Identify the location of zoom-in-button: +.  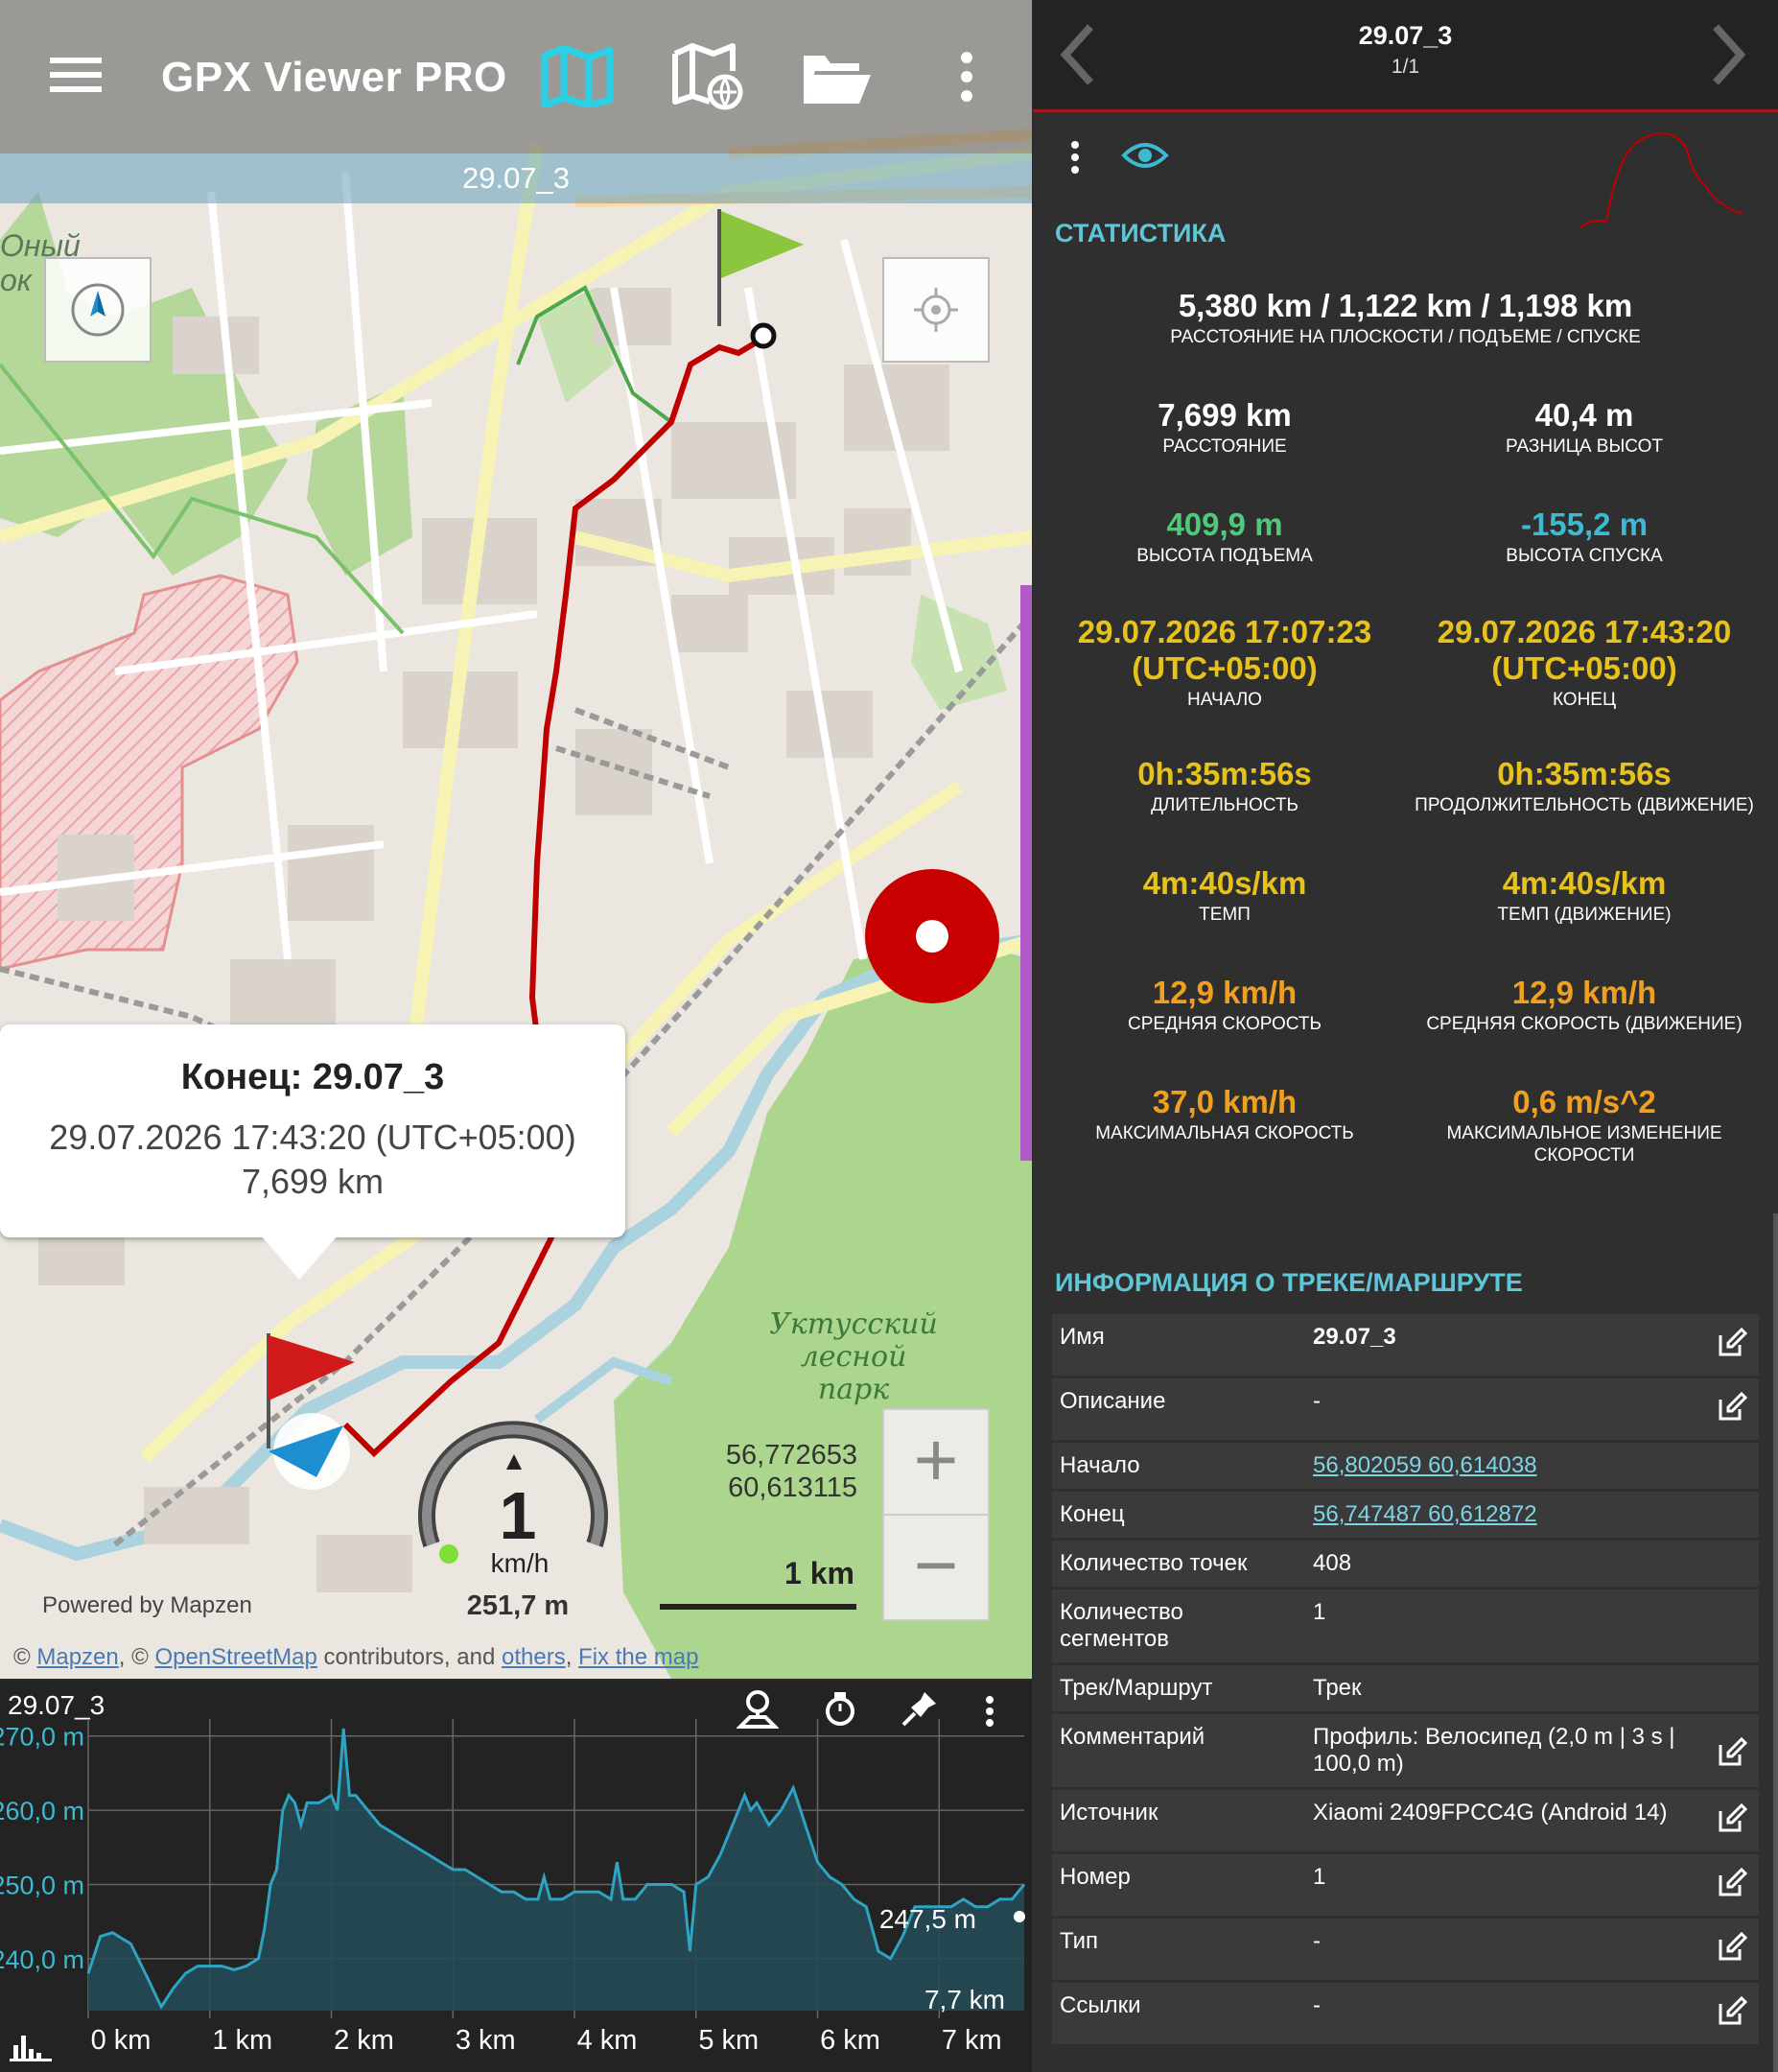
(936, 1462).